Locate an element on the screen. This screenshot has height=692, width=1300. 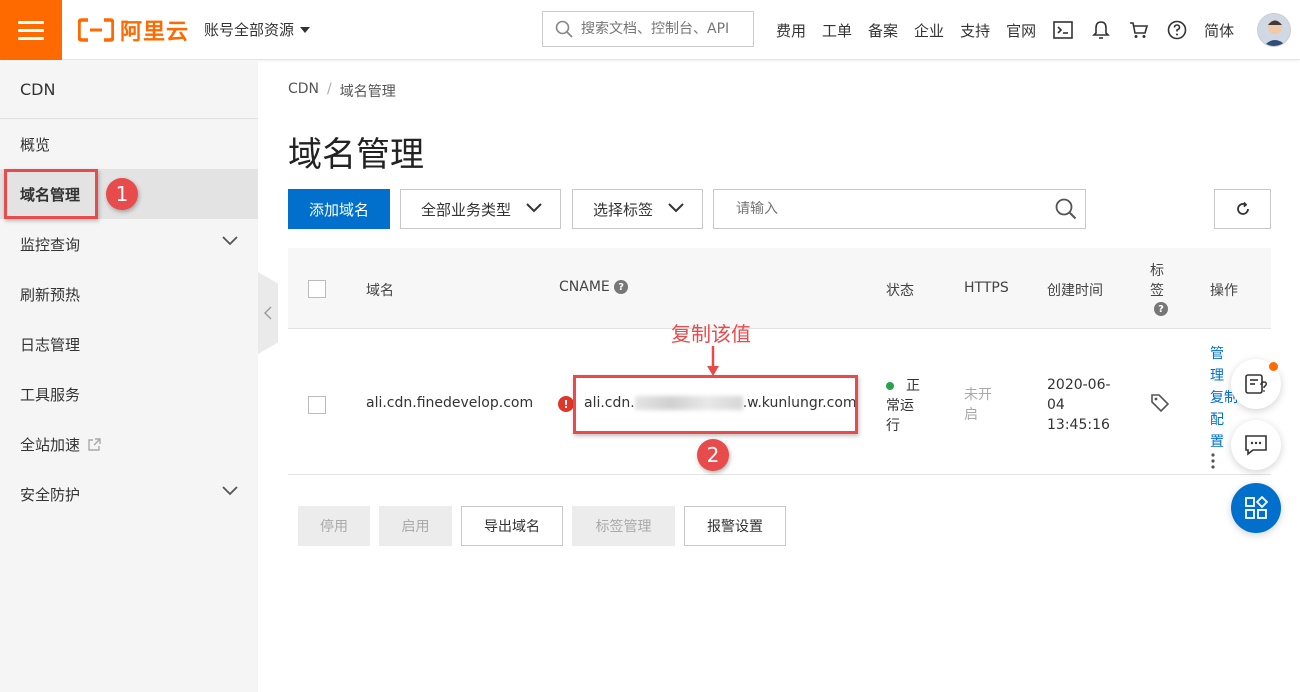
toolbar: 添加域名 全部业务类型 选择标签 is located at coordinates (779, 209).